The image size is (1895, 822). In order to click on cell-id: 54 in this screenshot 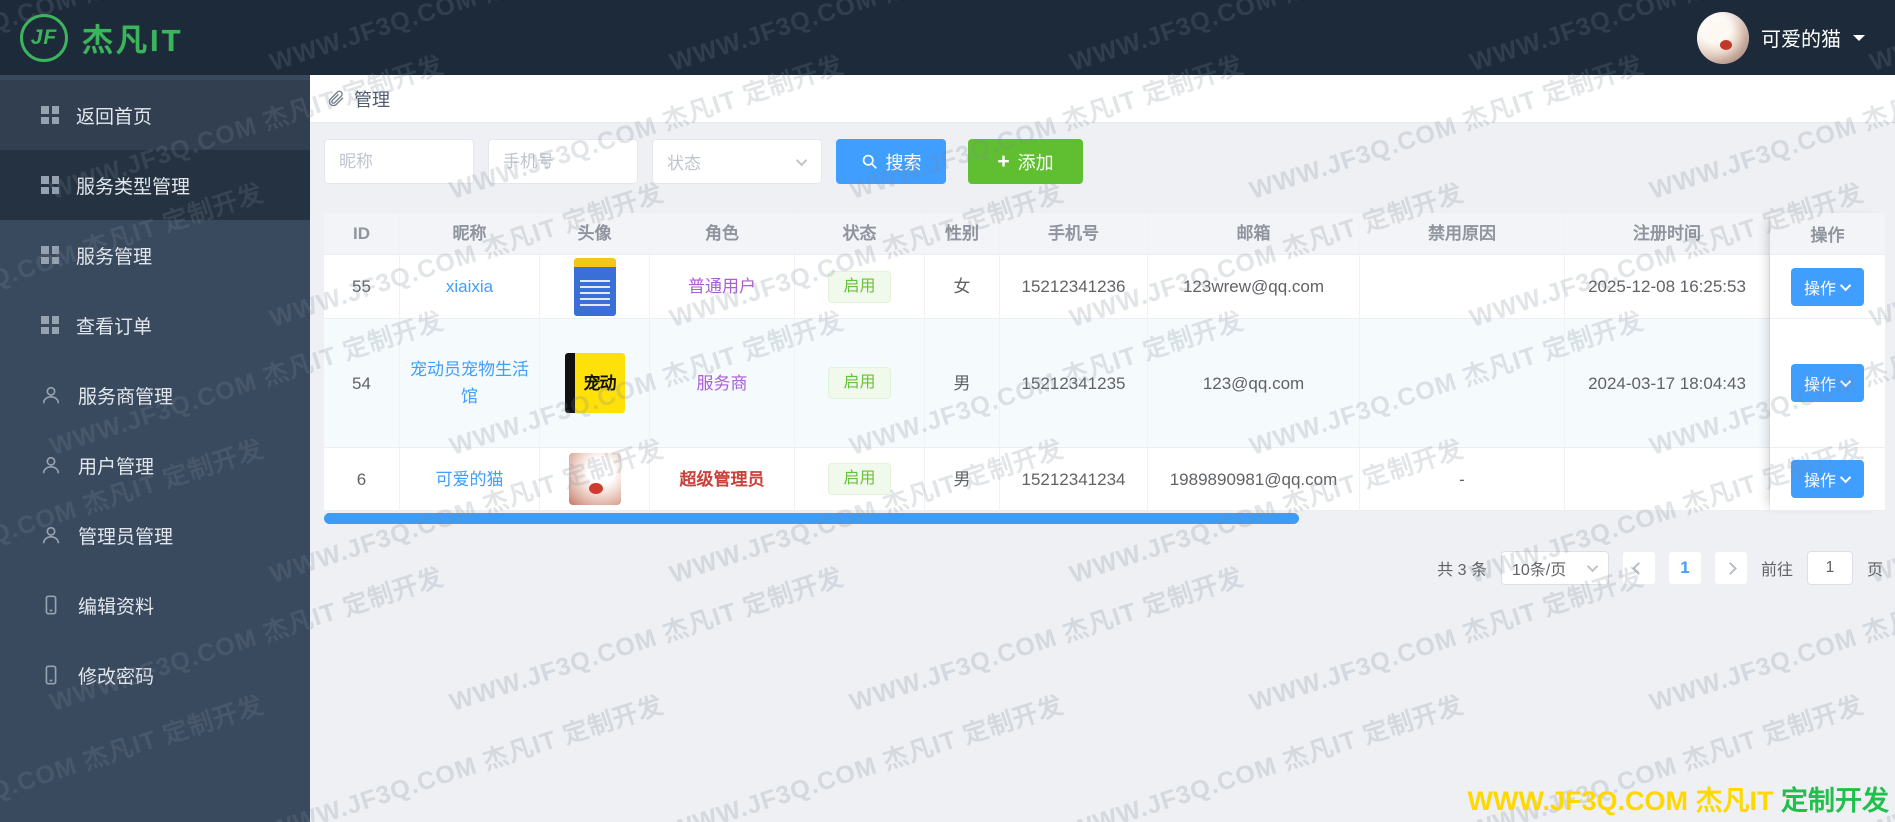, I will do `click(362, 383)`.